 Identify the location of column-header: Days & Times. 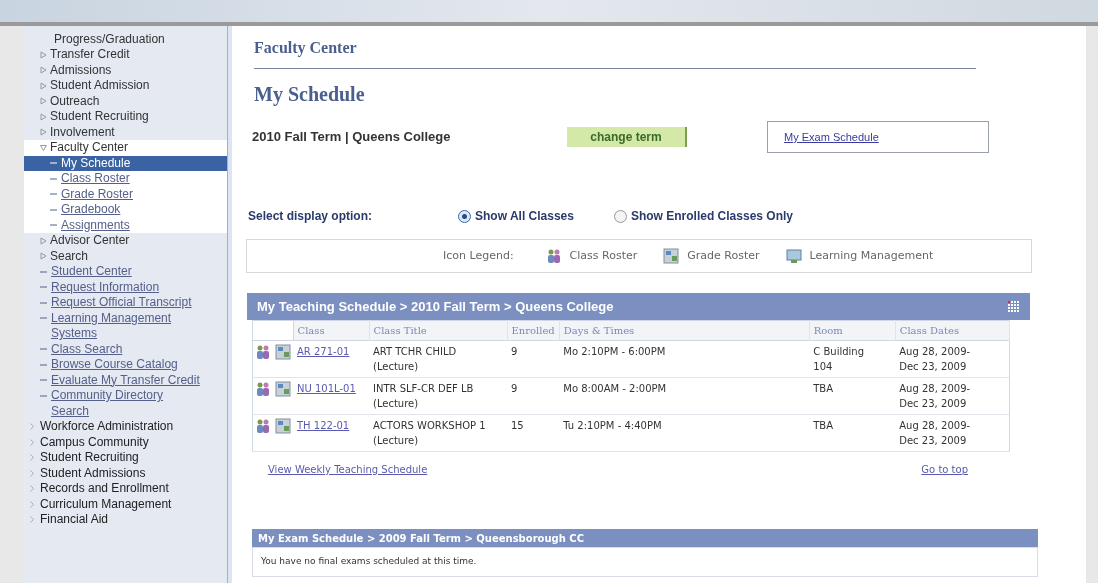
(684, 330).